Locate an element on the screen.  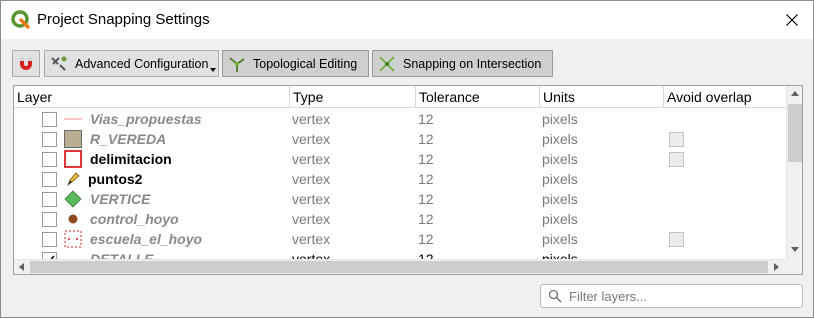
filter-layers-input is located at coordinates (682, 296).